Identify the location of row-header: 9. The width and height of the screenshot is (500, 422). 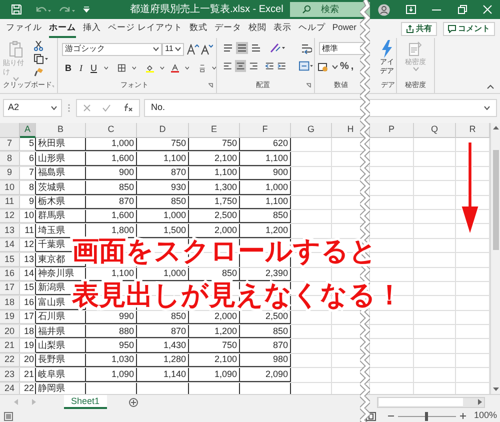
(10, 173).